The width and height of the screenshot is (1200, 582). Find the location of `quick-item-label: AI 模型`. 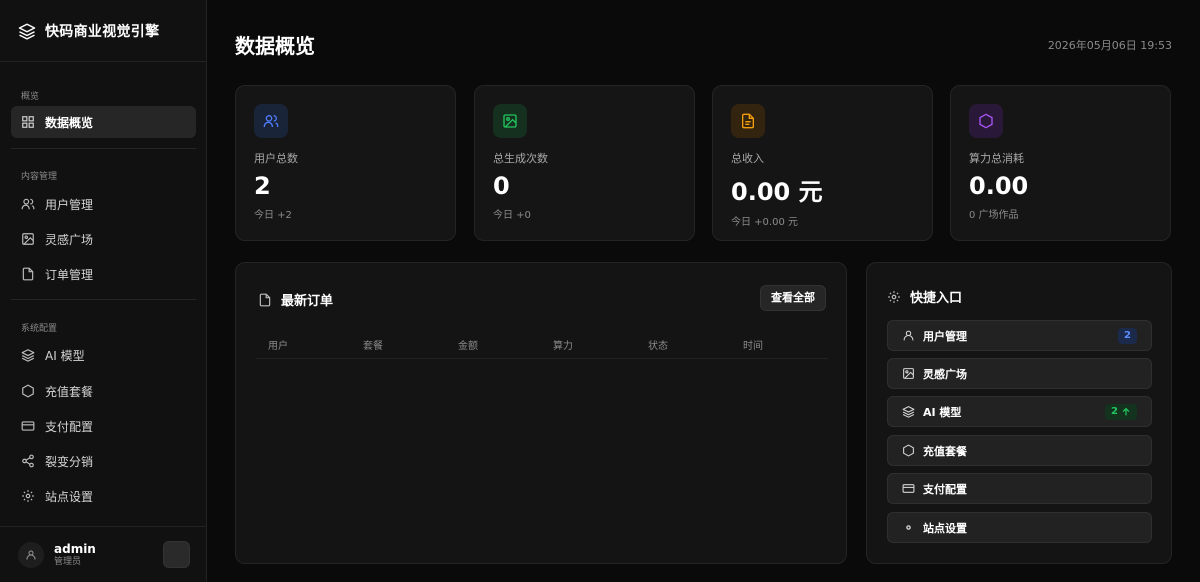

quick-item-label: AI 模型 is located at coordinates (942, 412).